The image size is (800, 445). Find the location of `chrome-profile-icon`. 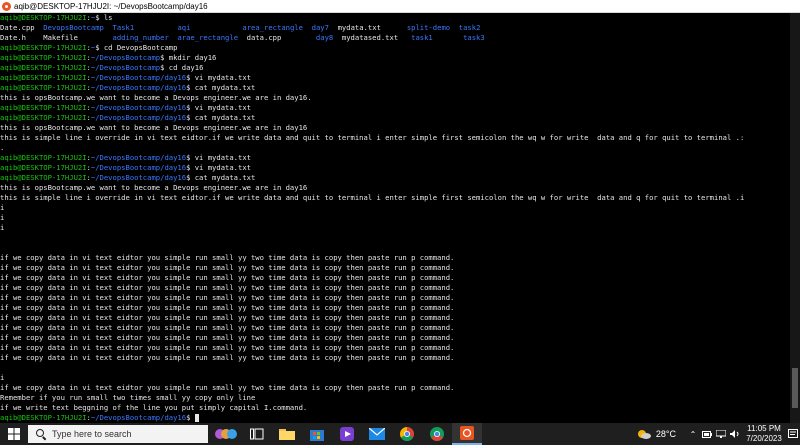

chrome-profile-icon is located at coordinates (437, 434).